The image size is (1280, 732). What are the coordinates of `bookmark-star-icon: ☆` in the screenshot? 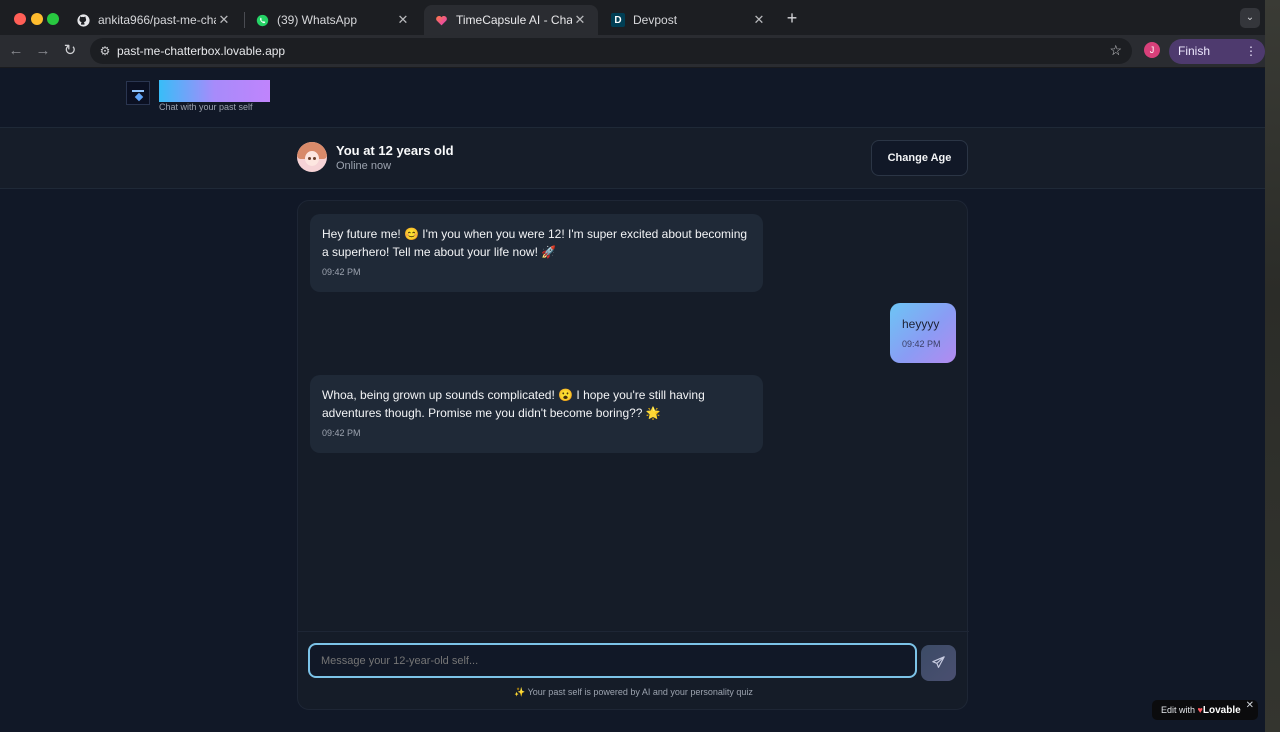 It's located at (1115, 50).